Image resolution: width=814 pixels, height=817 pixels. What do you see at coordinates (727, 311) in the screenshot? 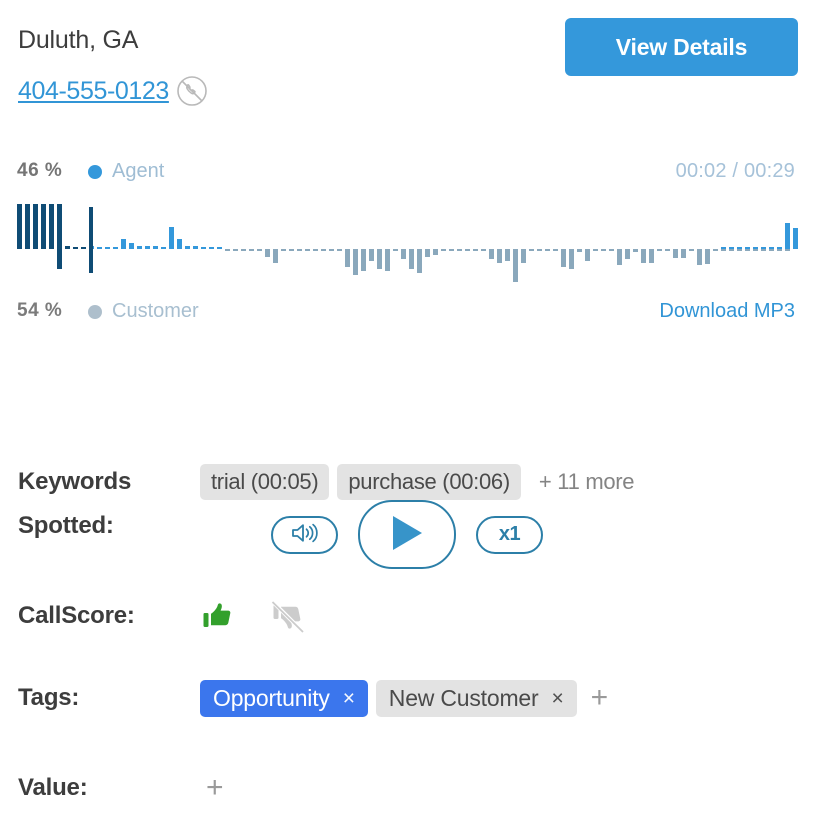
I see `download-mp3-link: Download MP3` at bounding box center [727, 311].